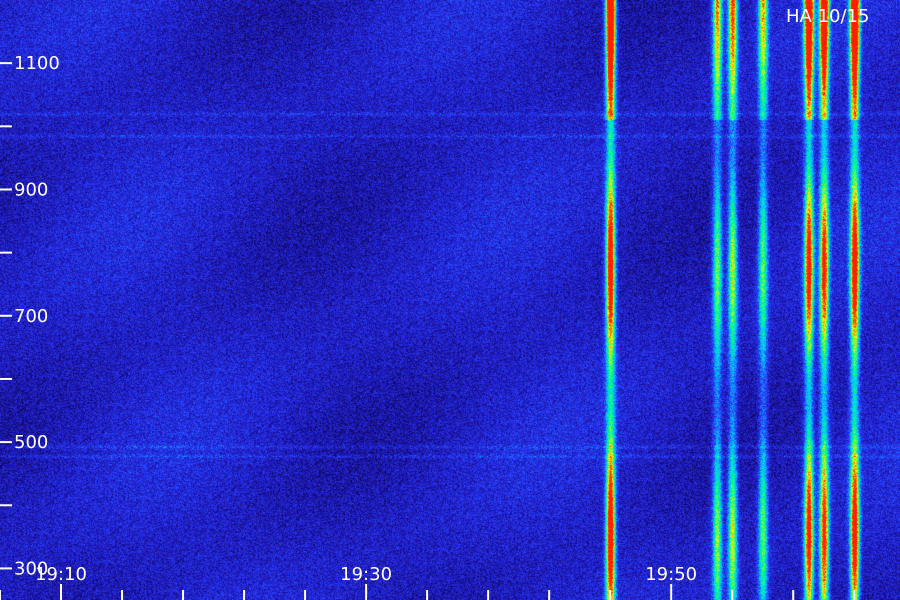 The width and height of the screenshot is (900, 600). Describe the element at coordinates (366, 574) in the screenshot. I see `x-tick-label: 19:30` at that location.